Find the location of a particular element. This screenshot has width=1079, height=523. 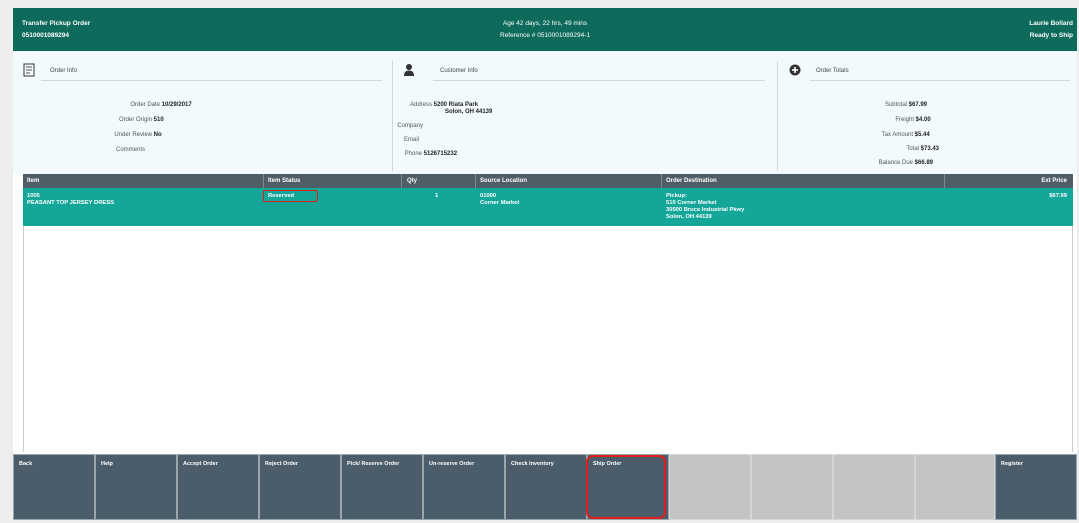

under-review-row: Under Review No is located at coordinates (87, 135).